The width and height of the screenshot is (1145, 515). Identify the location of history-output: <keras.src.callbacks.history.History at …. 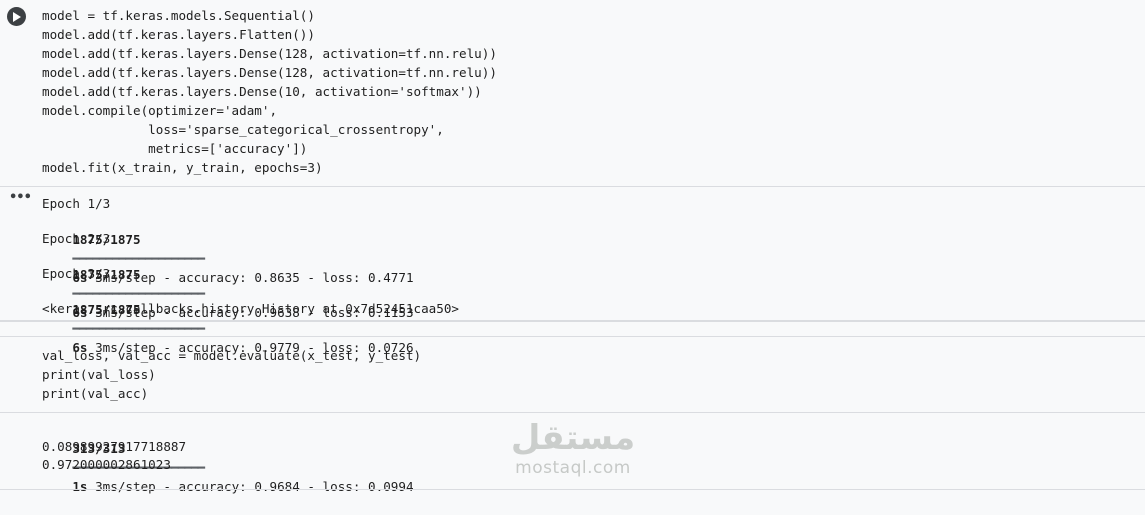
(251, 308).